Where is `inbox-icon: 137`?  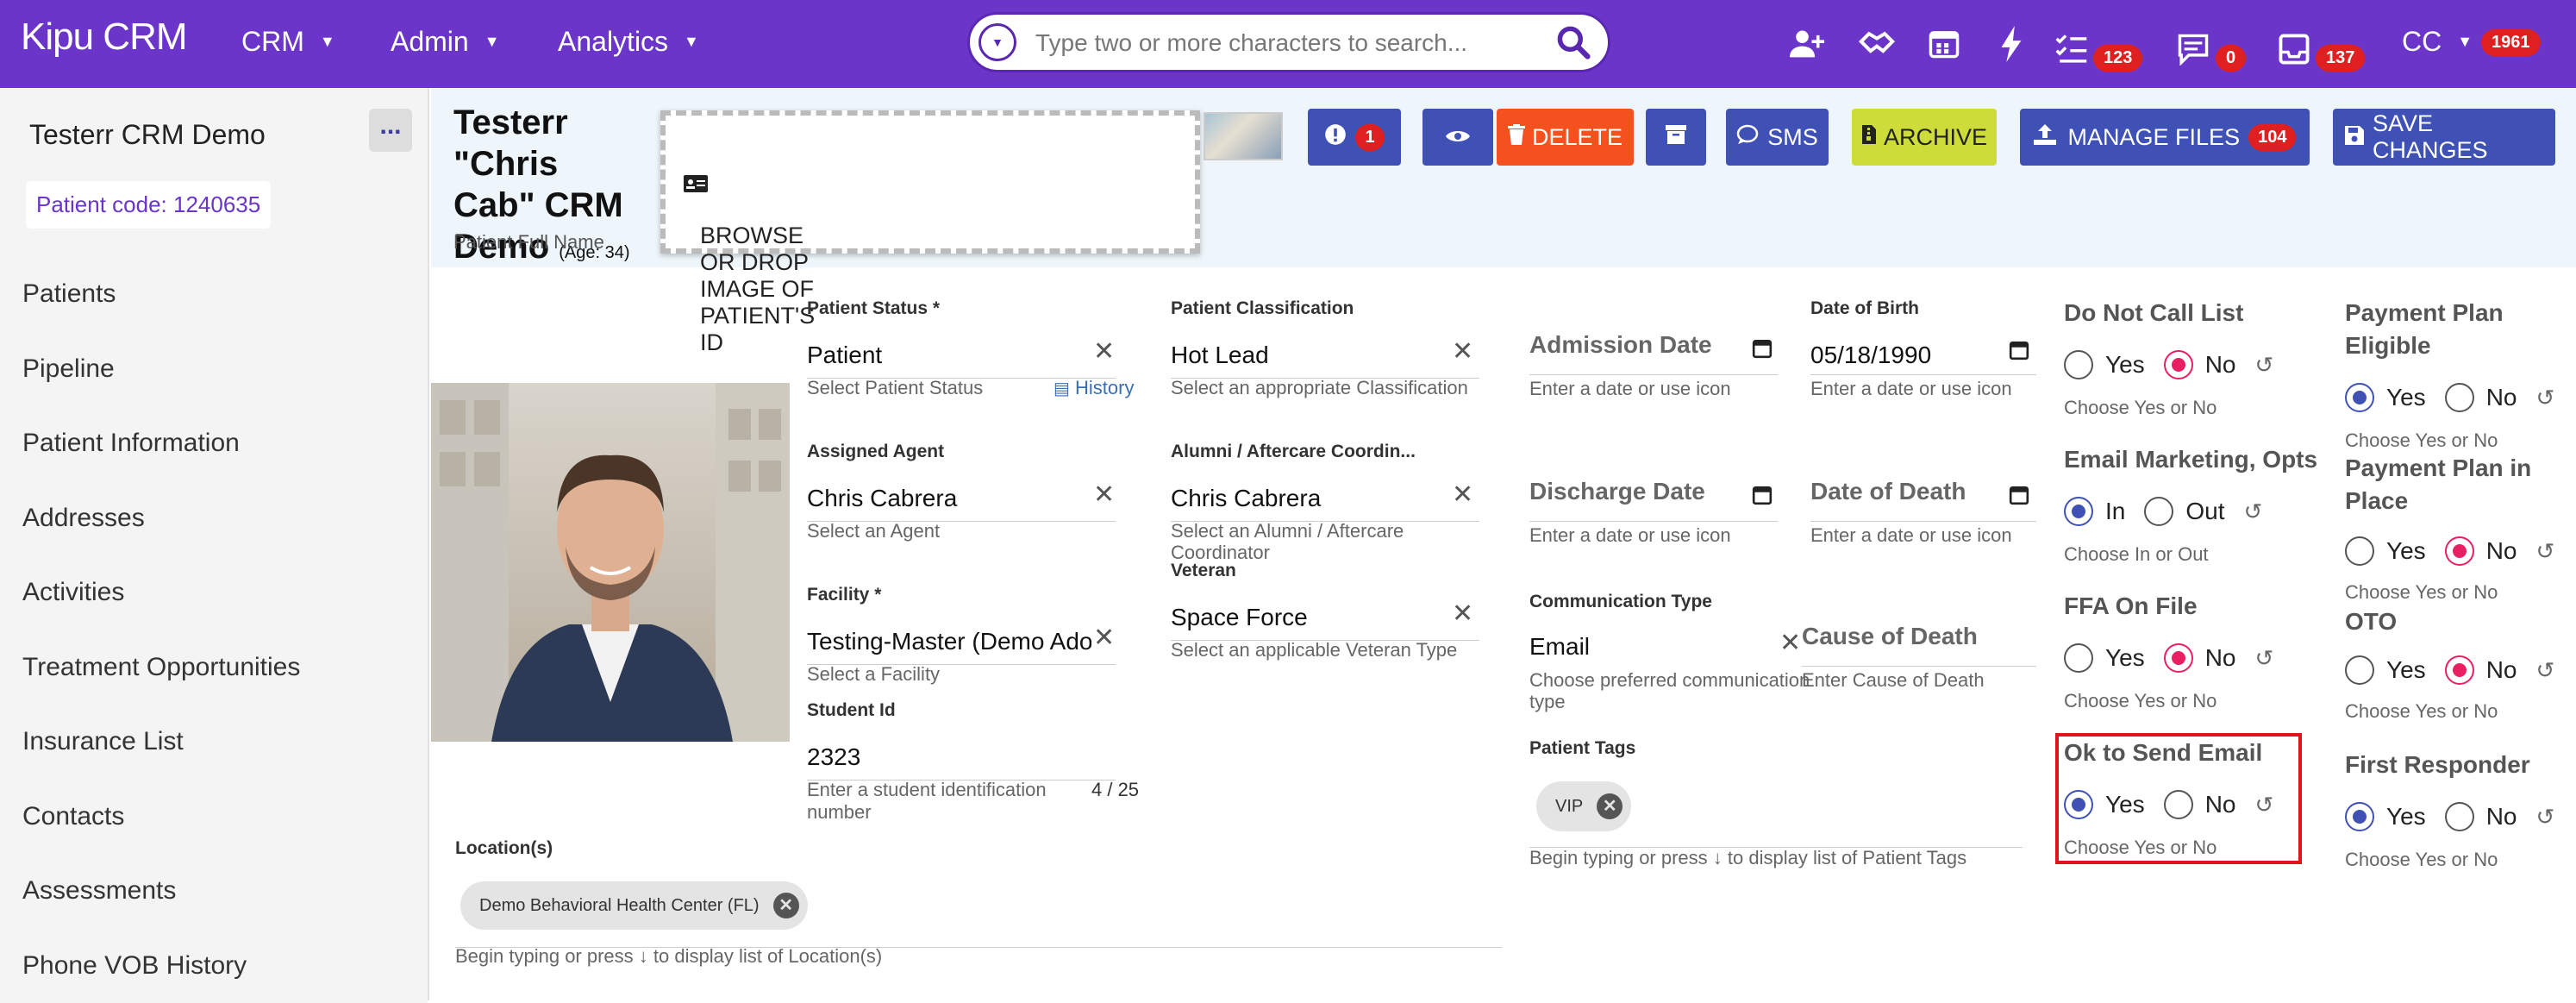
inbox-icon: 137 is located at coordinates (2321, 49).